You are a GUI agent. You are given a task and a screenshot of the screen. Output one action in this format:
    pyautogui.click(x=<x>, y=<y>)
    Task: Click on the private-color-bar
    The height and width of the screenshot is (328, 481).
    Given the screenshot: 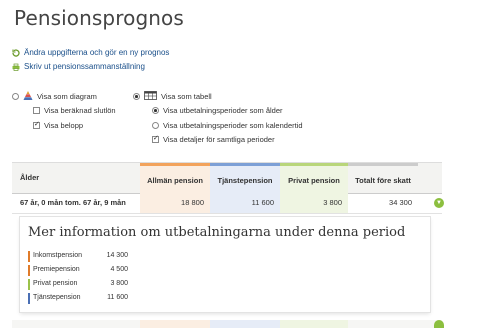 What is the action you would take?
    pyautogui.click(x=29, y=284)
    